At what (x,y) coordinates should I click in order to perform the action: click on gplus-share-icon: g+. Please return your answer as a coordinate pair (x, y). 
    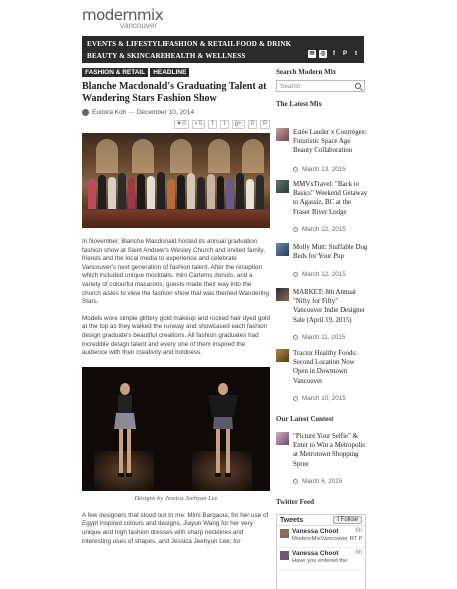
    Looking at the image, I should click on (238, 124).